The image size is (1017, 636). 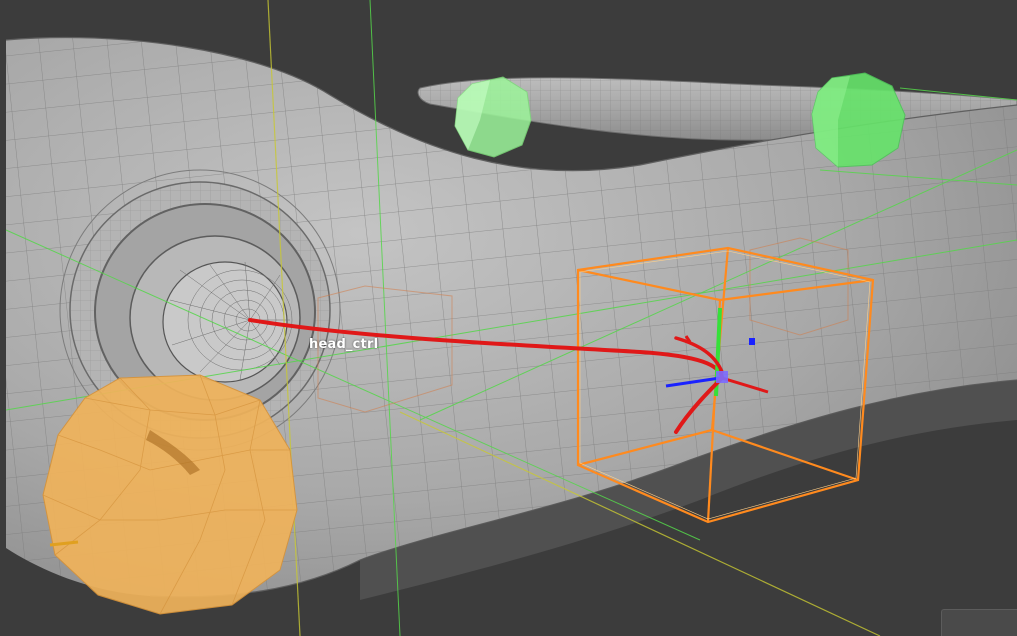 What do you see at coordinates (170, 494) in the screenshot?
I see `orange-sphere-control` at bounding box center [170, 494].